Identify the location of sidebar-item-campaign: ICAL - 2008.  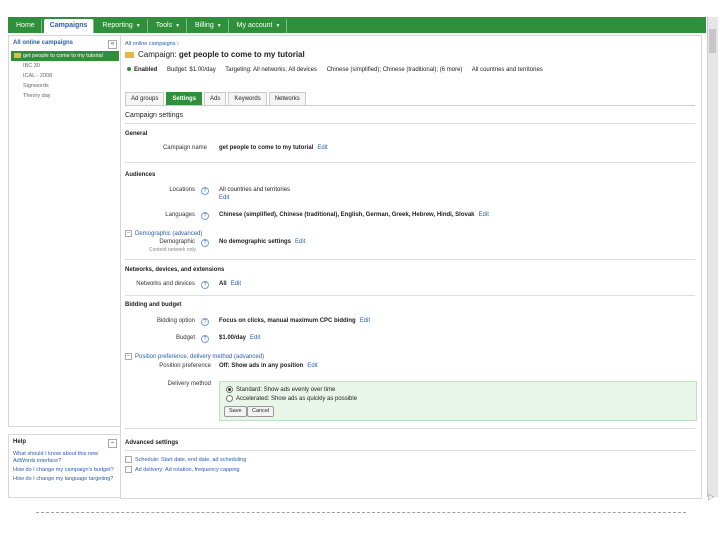
(65, 76).